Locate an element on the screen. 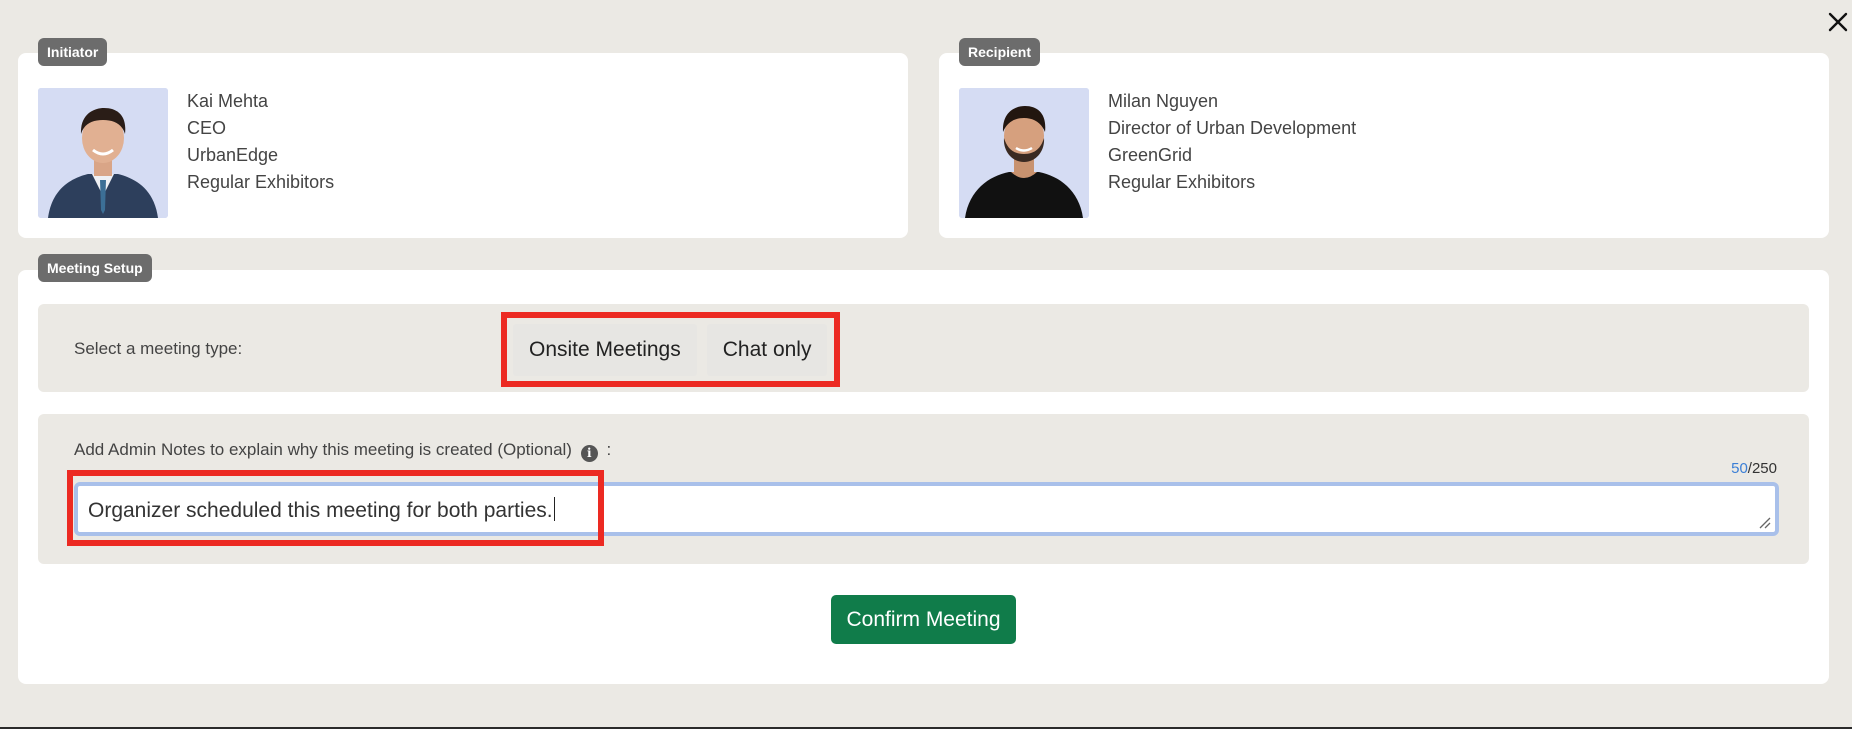 The height and width of the screenshot is (729, 1852). meeting-type-options: Onsite Meetings Chat only is located at coordinates (670, 349).